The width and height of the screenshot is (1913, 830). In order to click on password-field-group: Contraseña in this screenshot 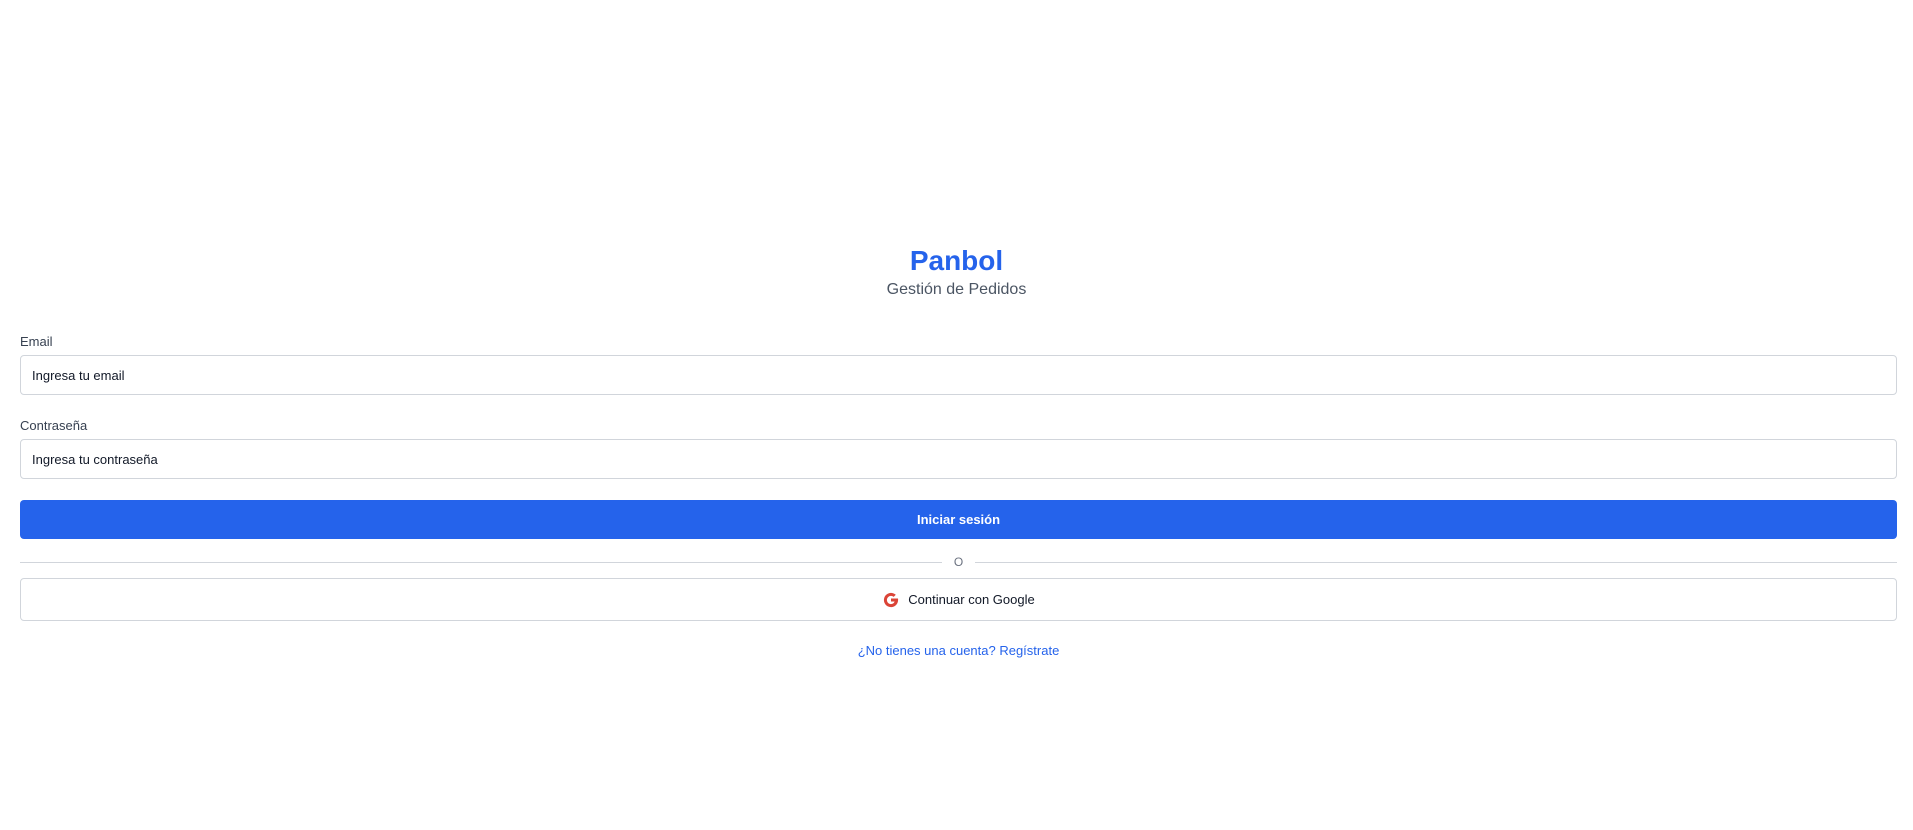, I will do `click(958, 448)`.